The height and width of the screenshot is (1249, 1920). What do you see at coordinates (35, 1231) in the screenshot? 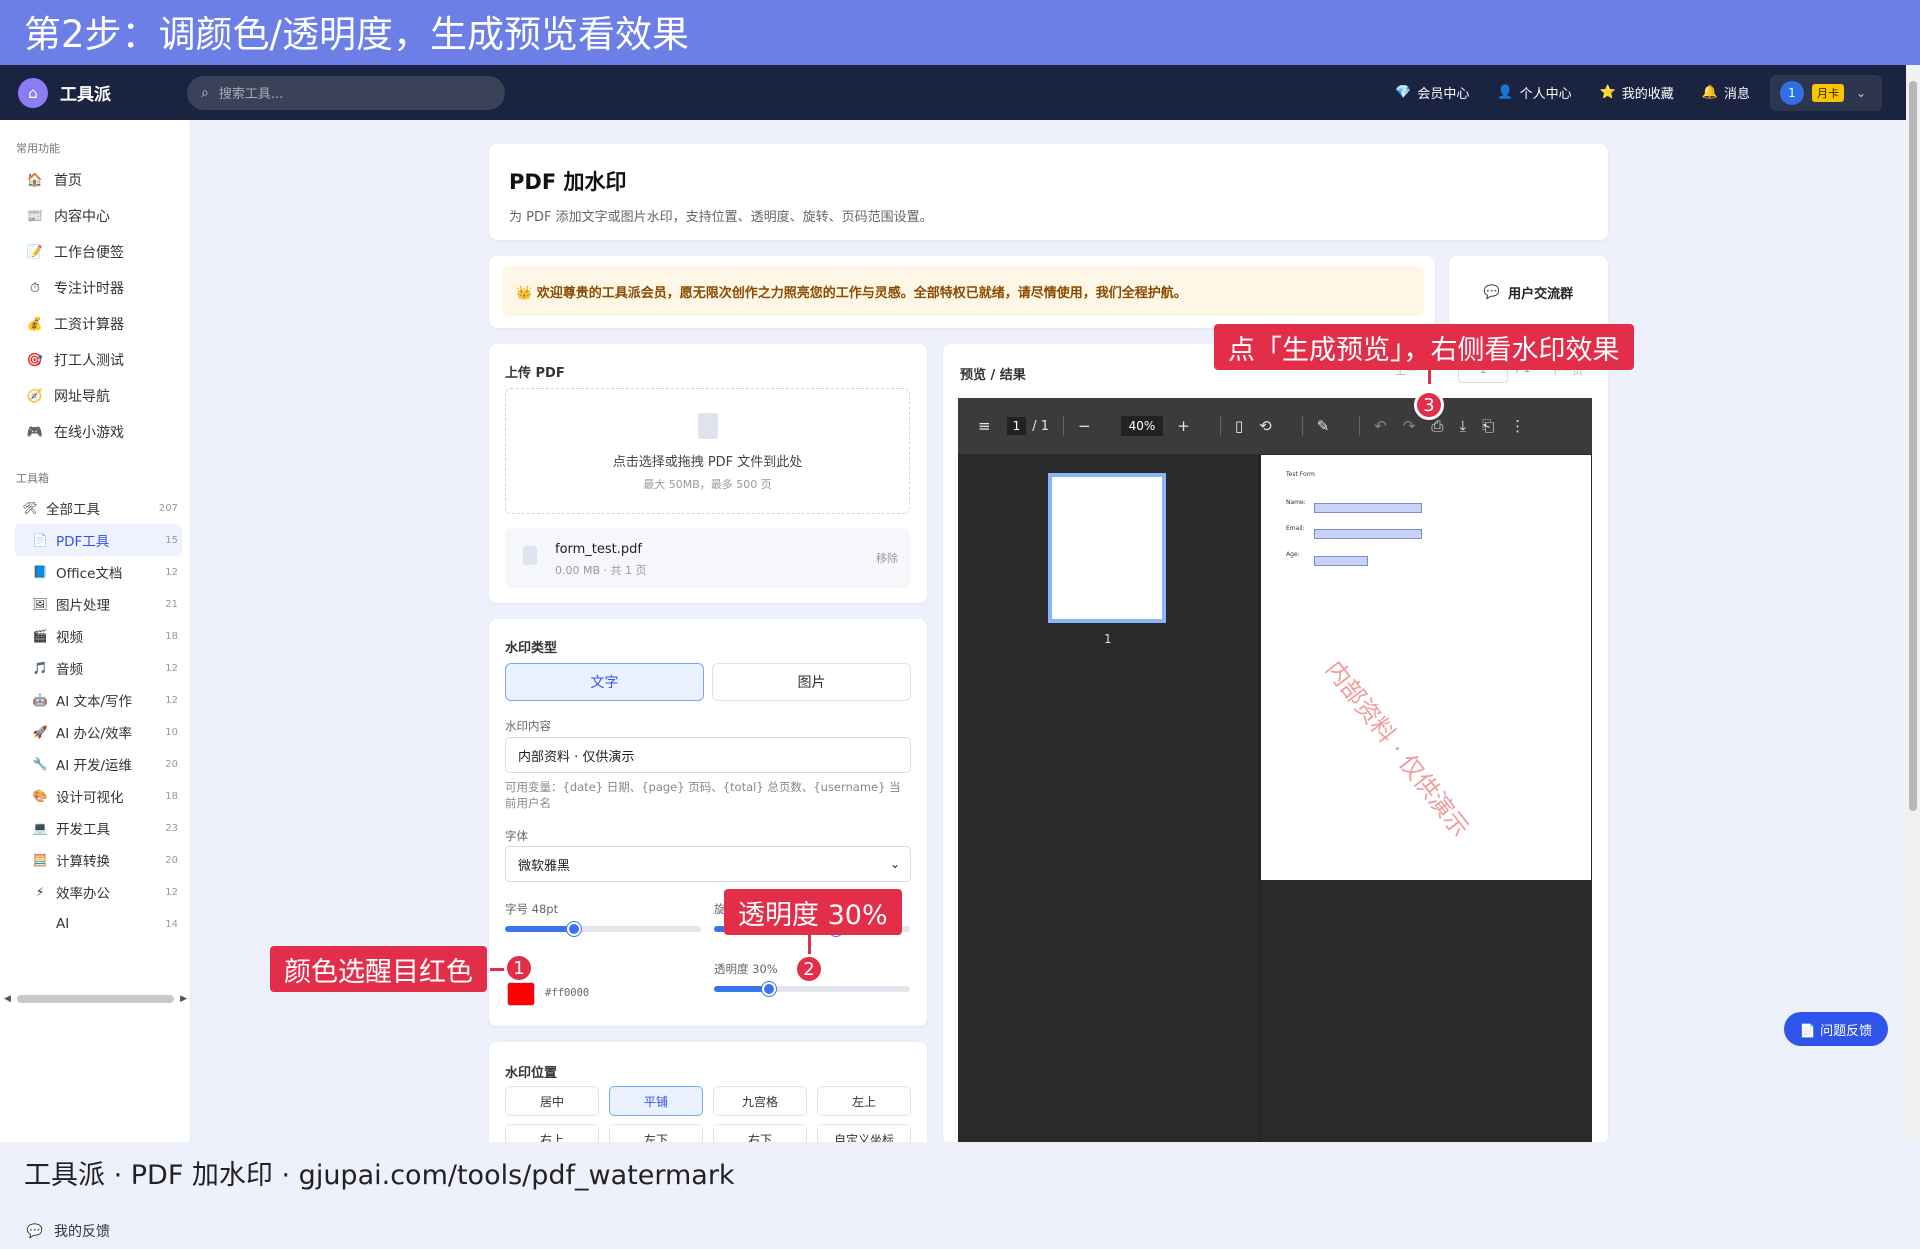
I see `sidebar-item-icon: 💬` at bounding box center [35, 1231].